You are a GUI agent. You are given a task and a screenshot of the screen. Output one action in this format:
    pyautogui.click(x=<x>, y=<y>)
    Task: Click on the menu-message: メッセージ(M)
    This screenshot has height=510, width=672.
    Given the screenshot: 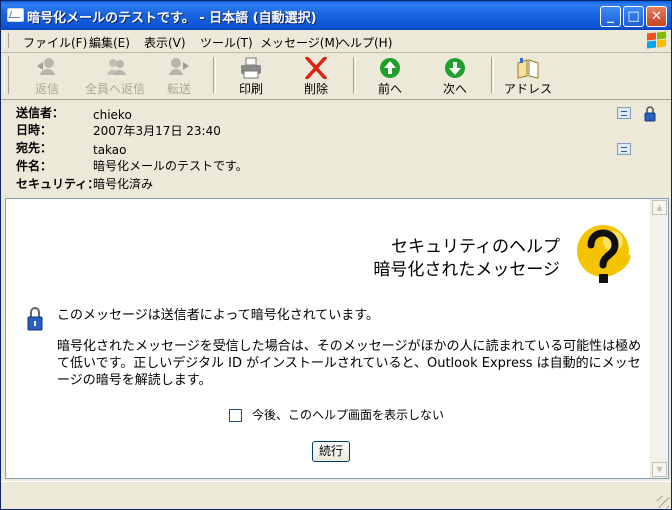 What is the action you would take?
    pyautogui.click(x=299, y=42)
    